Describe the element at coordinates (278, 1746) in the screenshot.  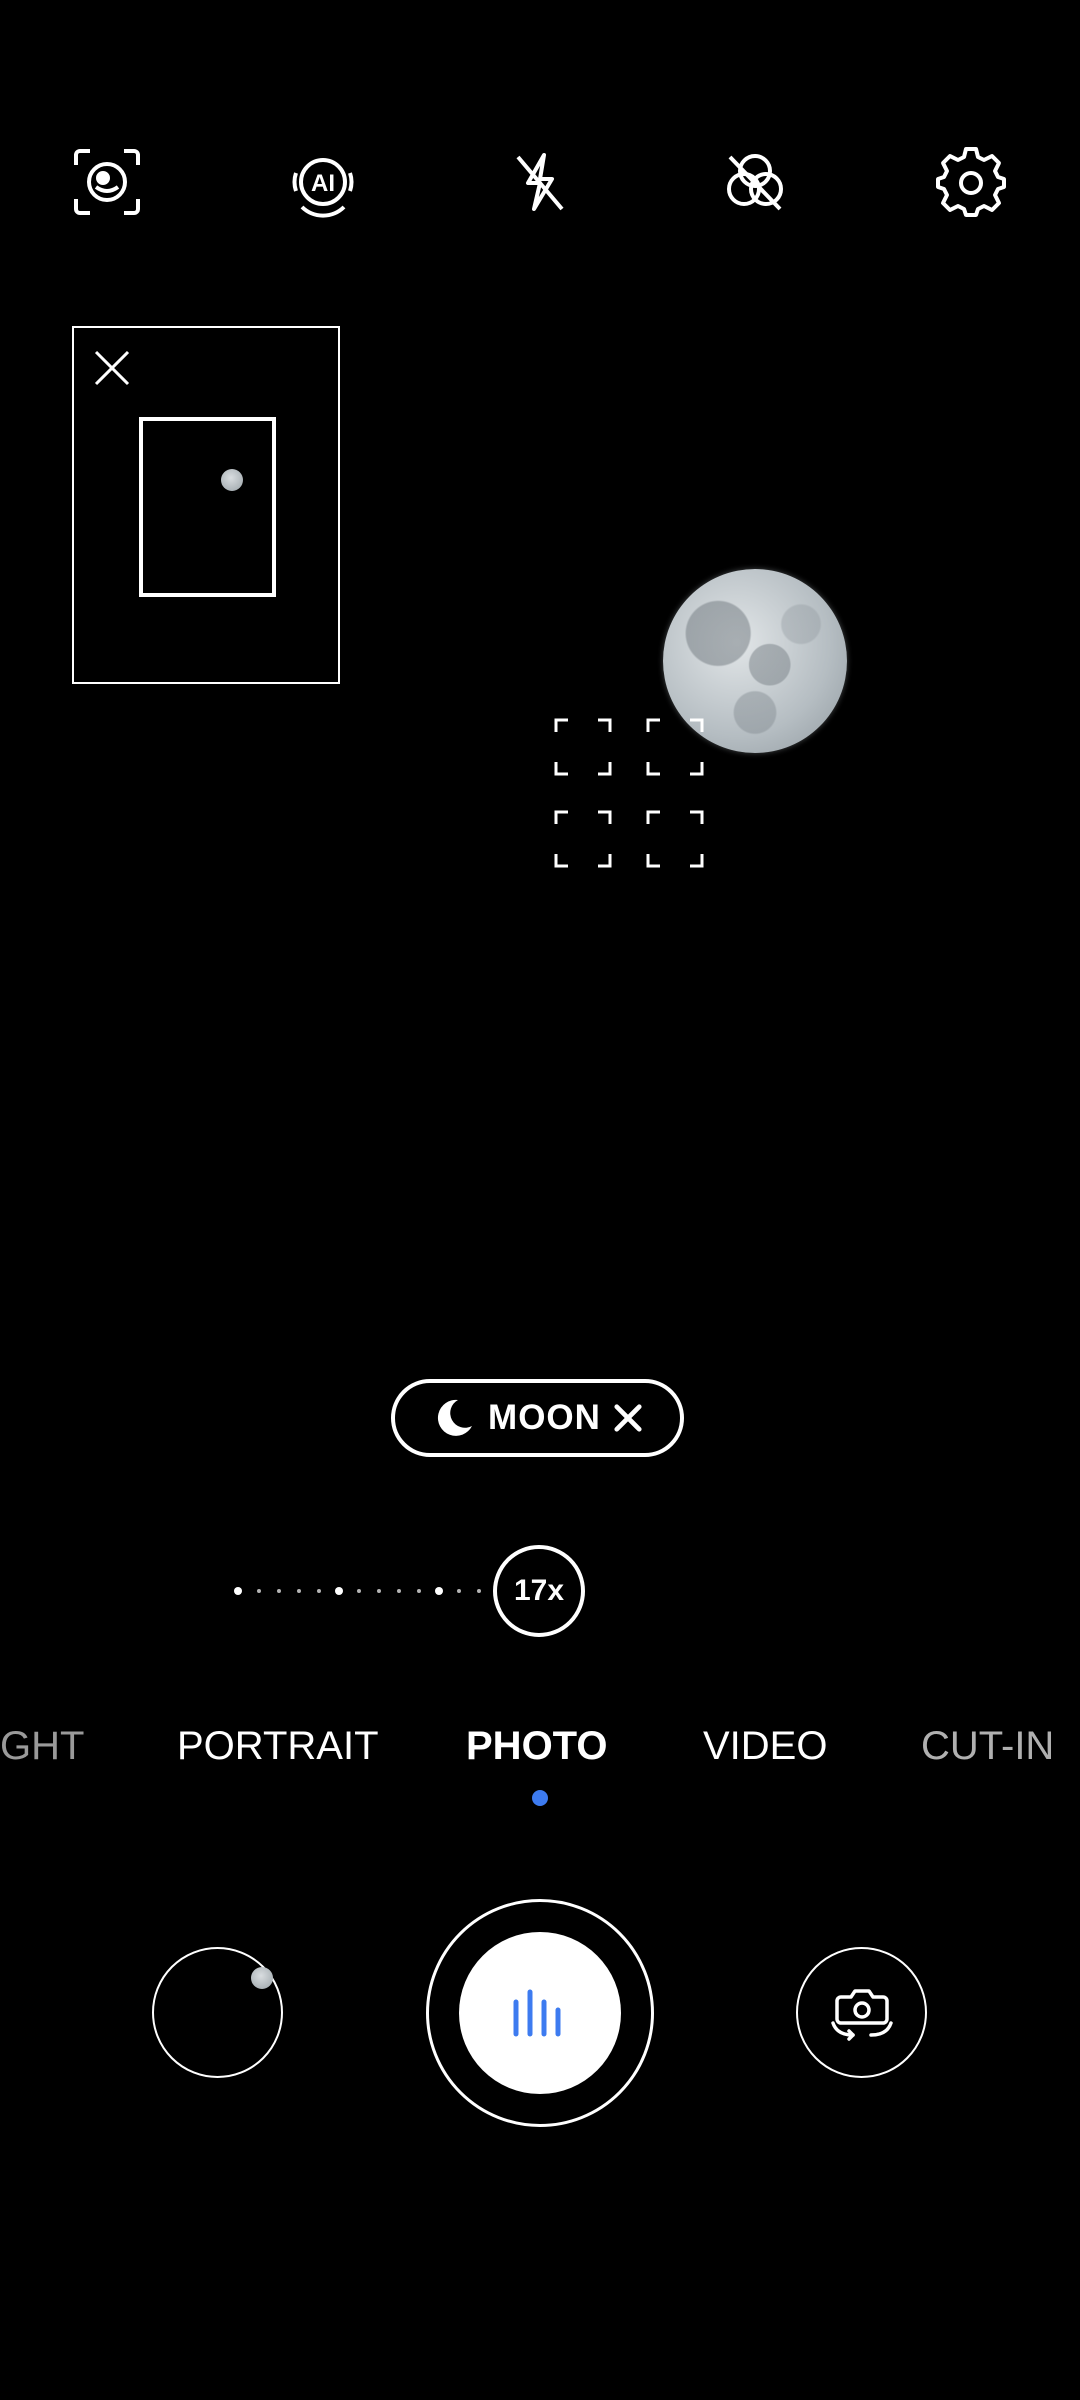
I see `mode-portrait: PORTRAIT` at that location.